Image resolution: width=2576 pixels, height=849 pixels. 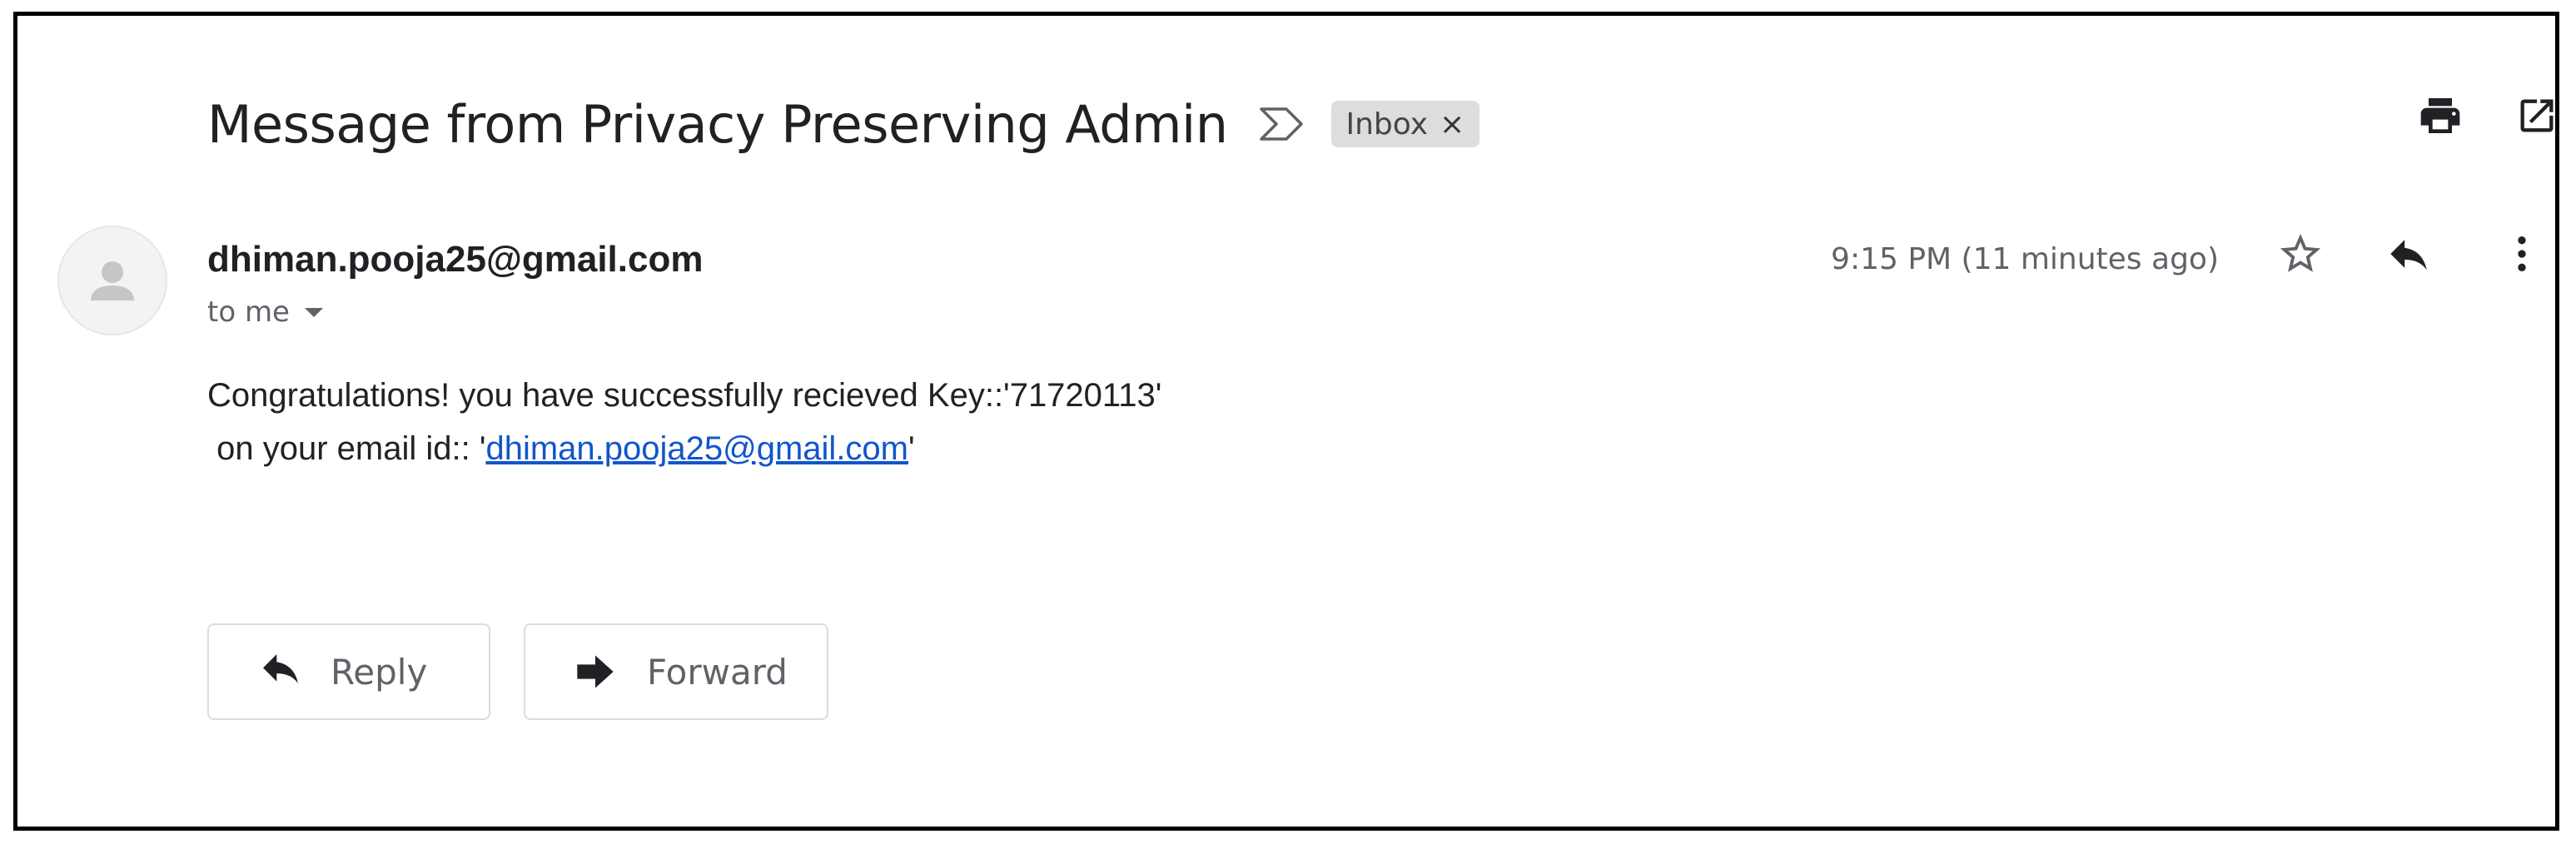 I want to click on recipient-details-caret-icon, so click(x=313, y=312).